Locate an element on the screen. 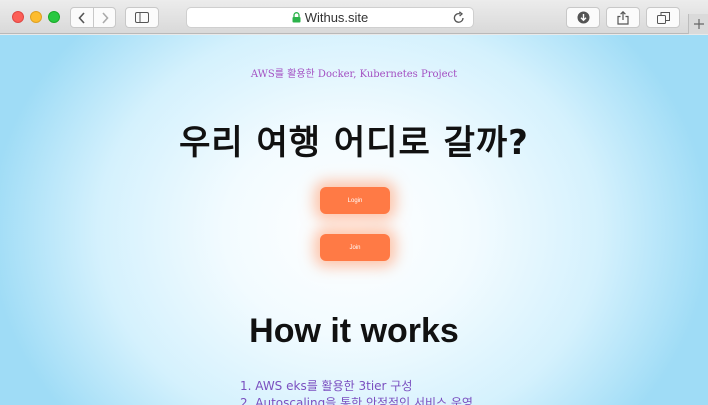 The height and width of the screenshot is (405, 708). reload-icon is located at coordinates (459, 17).